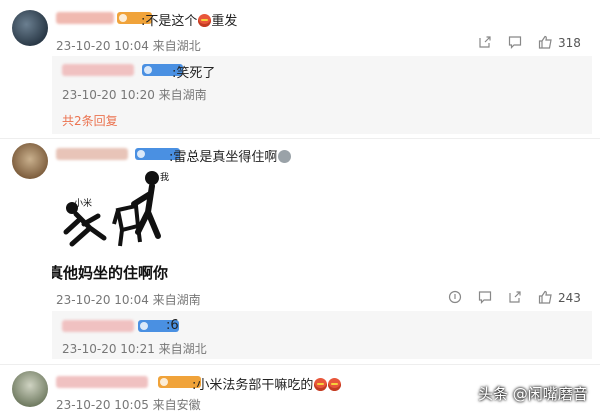  What do you see at coordinates (569, 43) in the screenshot?
I see `like-count: 318` at bounding box center [569, 43].